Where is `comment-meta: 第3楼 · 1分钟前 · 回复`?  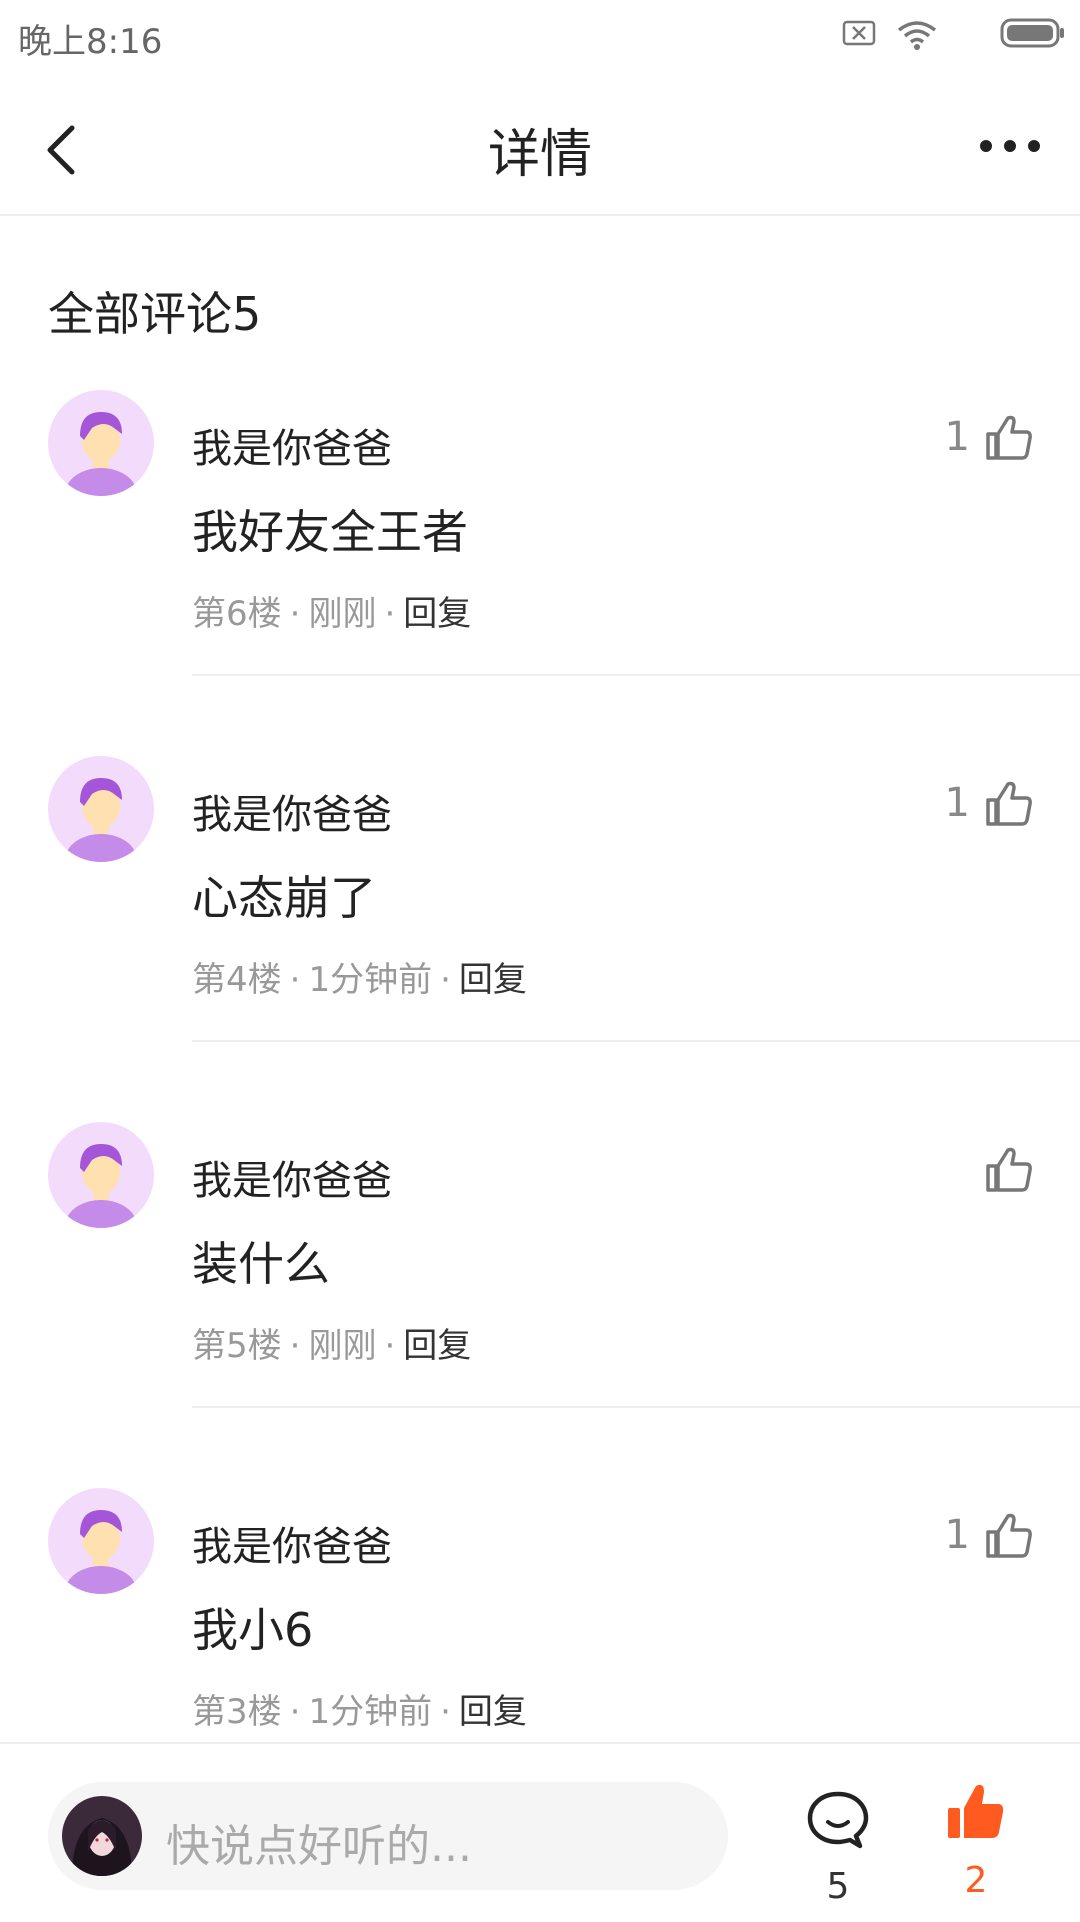
comment-meta: 第3楼 · 1分钟前 · 回复 is located at coordinates (359, 1708).